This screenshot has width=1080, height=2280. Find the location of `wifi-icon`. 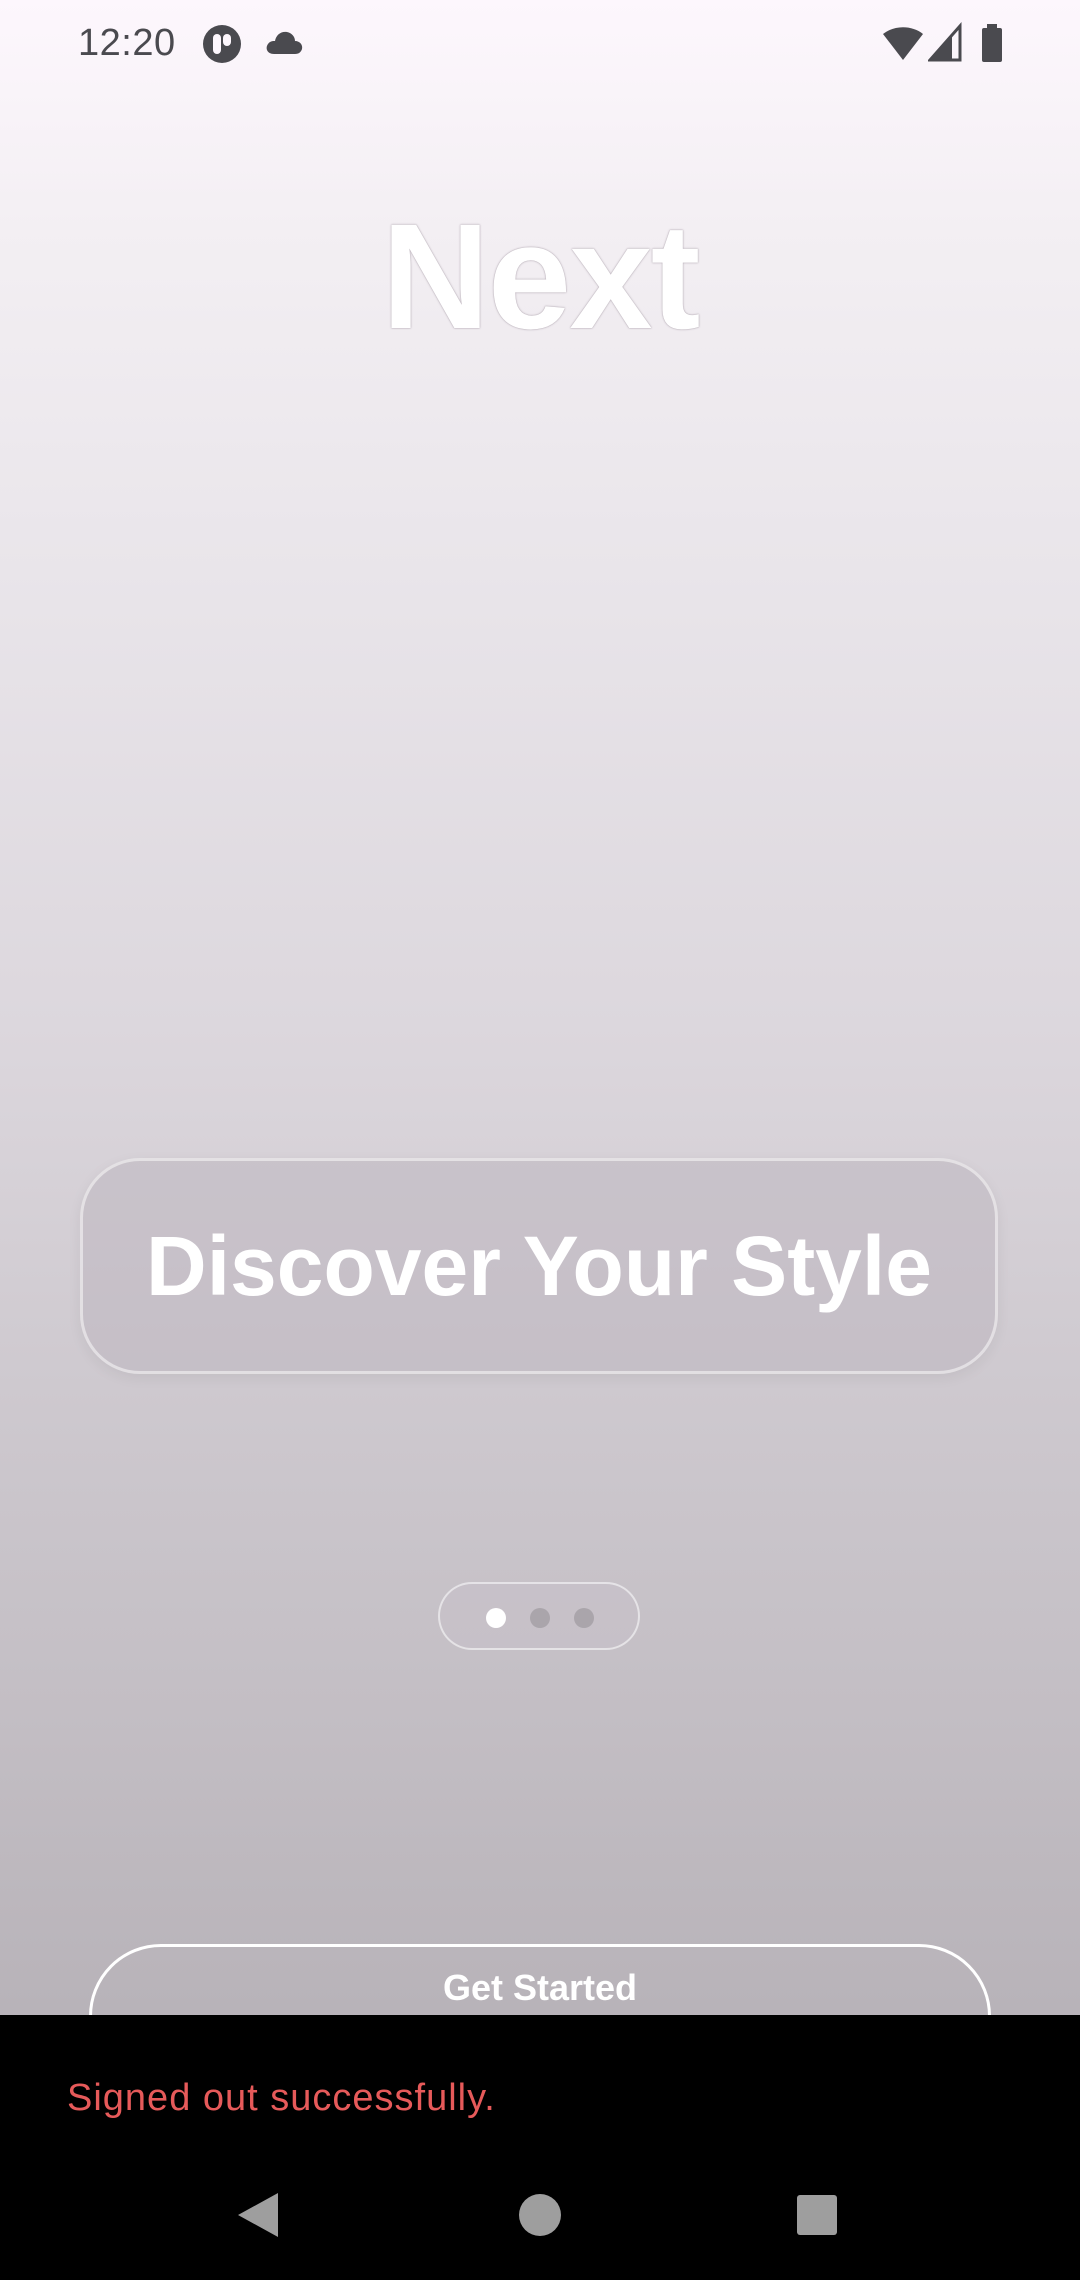

wifi-icon is located at coordinates (903, 43).